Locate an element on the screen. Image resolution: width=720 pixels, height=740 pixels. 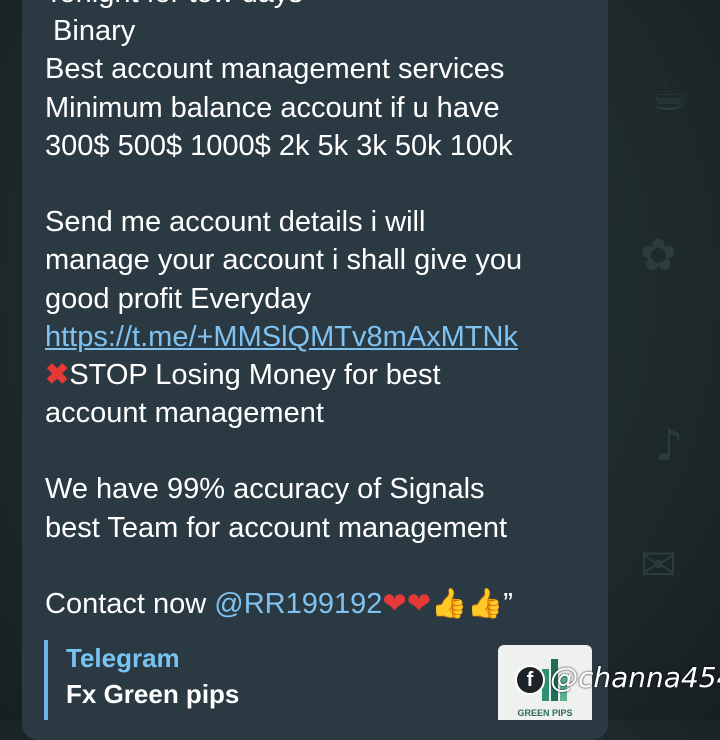
background-doodle-icon: ☕ is located at coordinates (670, 95).